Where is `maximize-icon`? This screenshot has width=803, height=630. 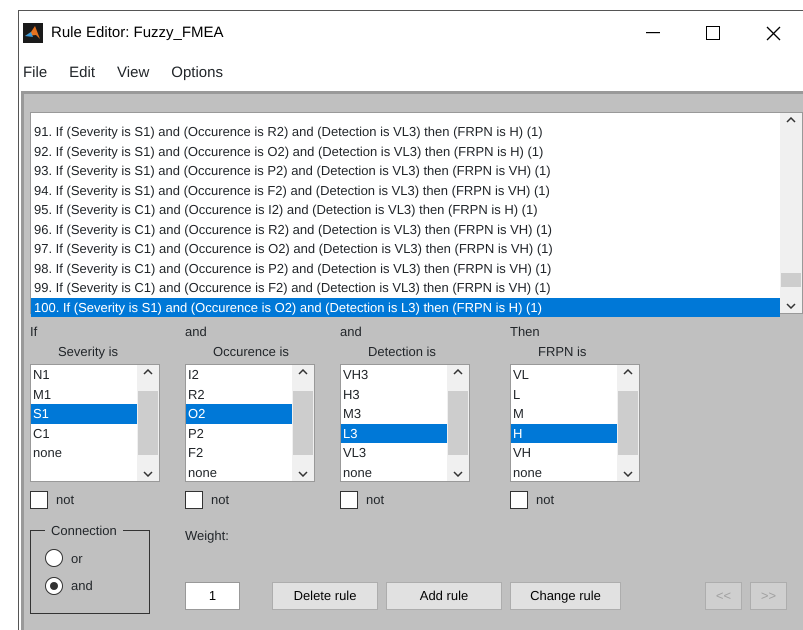
maximize-icon is located at coordinates (713, 33).